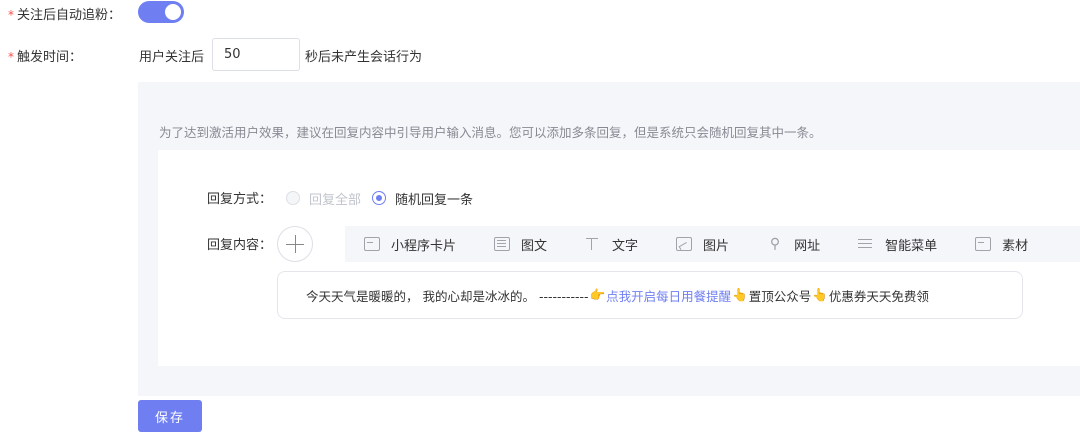 The height and width of the screenshot is (444, 1080). Describe the element at coordinates (878, 296) in the screenshot. I see `message-text: 优惠券天天免费领` at that location.